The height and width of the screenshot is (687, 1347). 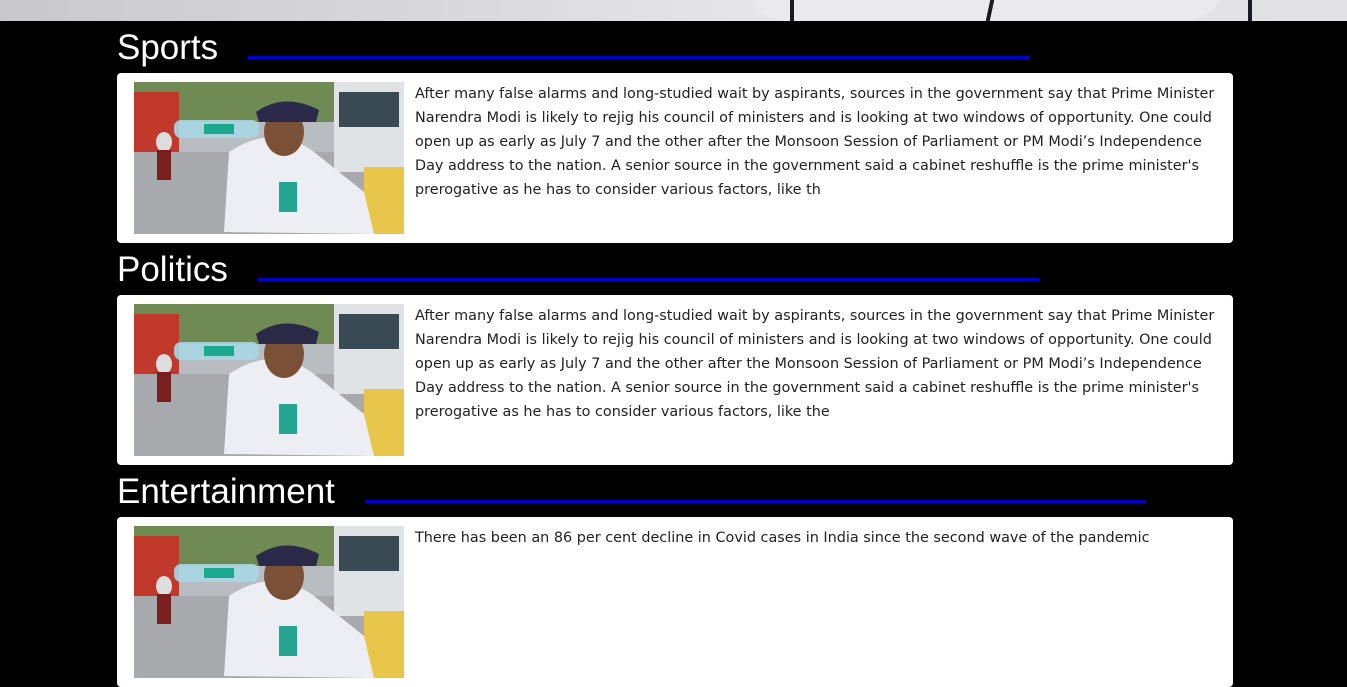 I want to click on hero-image-strip, so click(x=673, y=10).